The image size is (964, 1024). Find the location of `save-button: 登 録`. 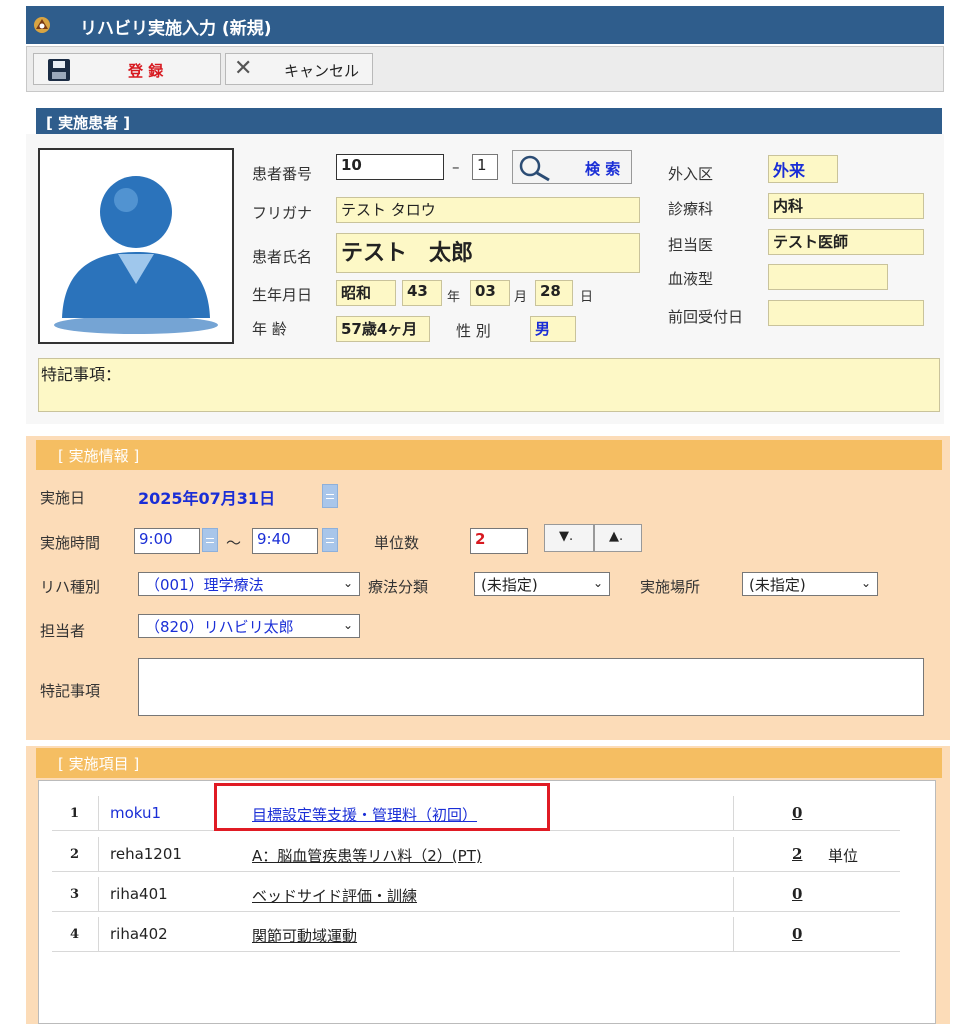

save-button: 登 録 is located at coordinates (127, 69).